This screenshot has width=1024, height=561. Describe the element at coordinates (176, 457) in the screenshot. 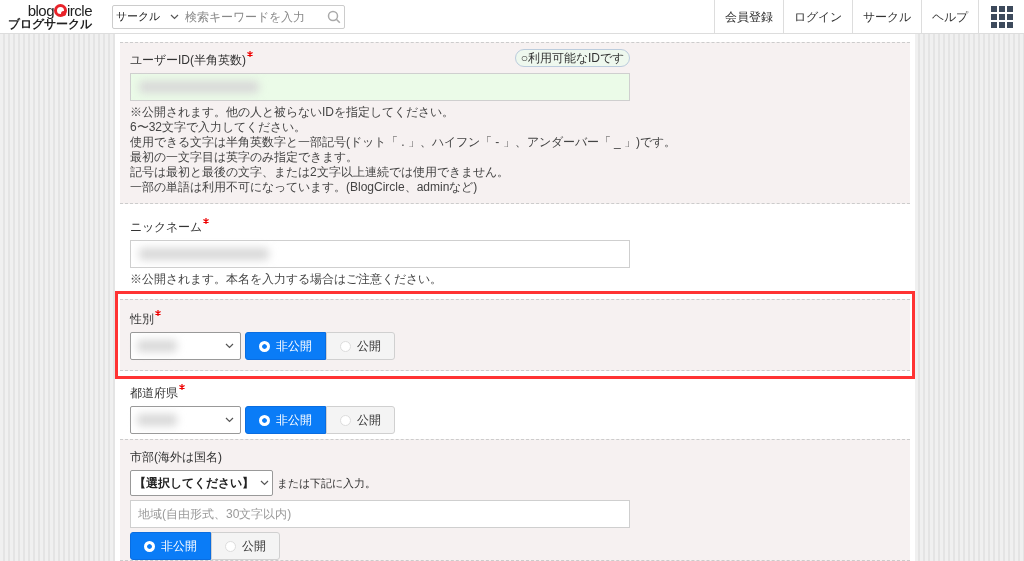

I see `field-label: 市部(海外は国名)` at that location.